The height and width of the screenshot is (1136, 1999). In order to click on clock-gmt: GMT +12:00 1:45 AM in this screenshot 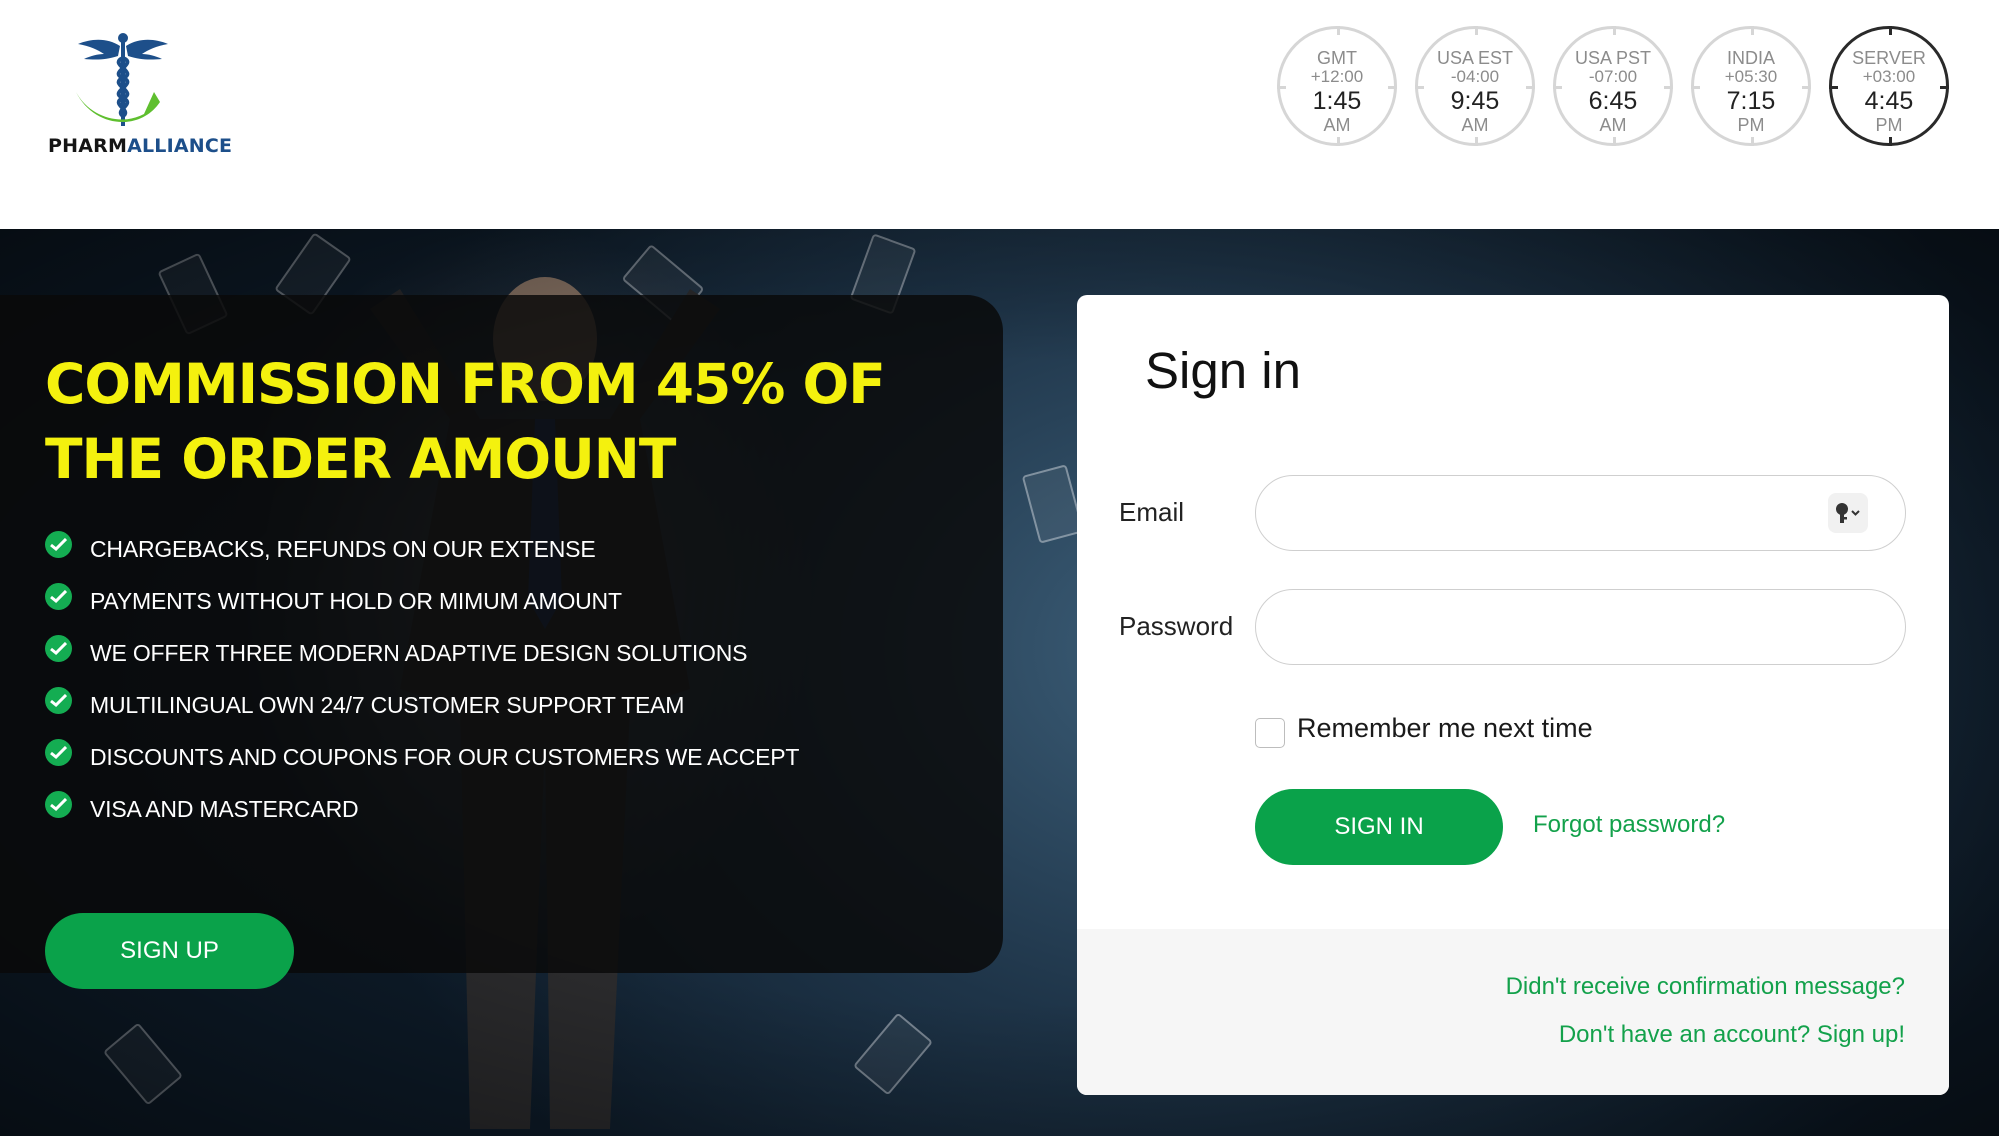, I will do `click(1337, 86)`.